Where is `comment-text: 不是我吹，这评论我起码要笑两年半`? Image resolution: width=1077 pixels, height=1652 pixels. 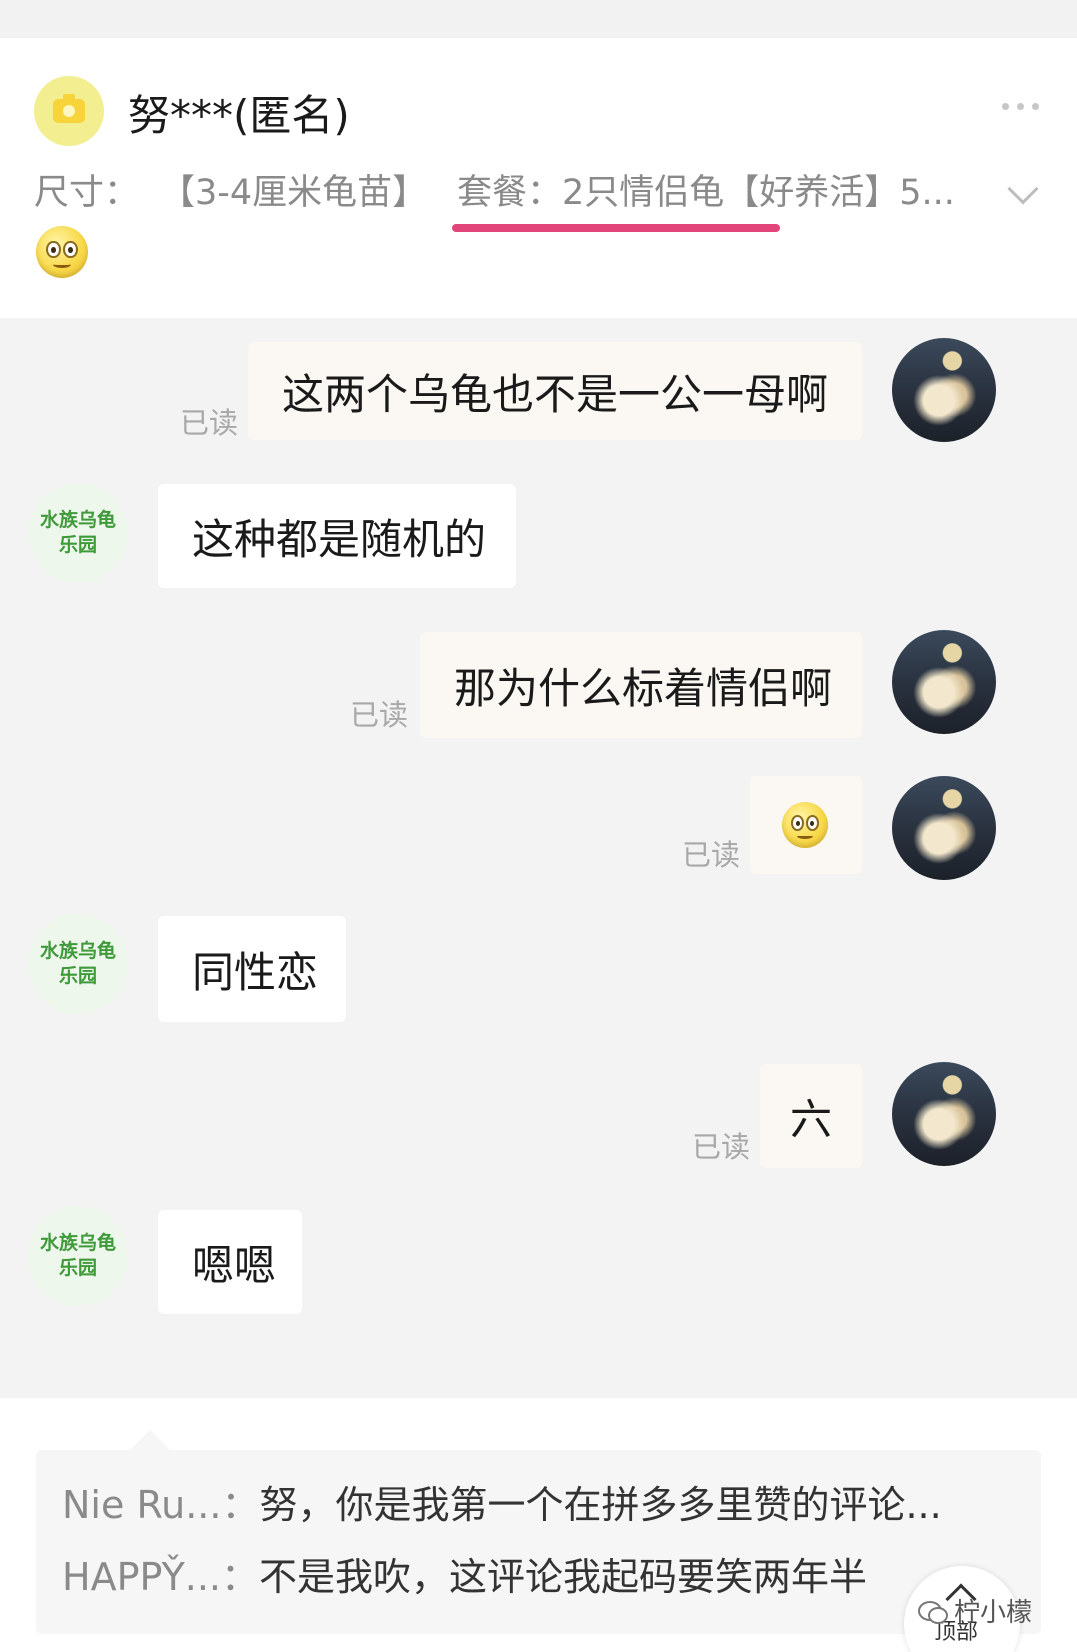 comment-text: 不是我吹，这评论我起码要笑两年半 is located at coordinates (563, 1577).